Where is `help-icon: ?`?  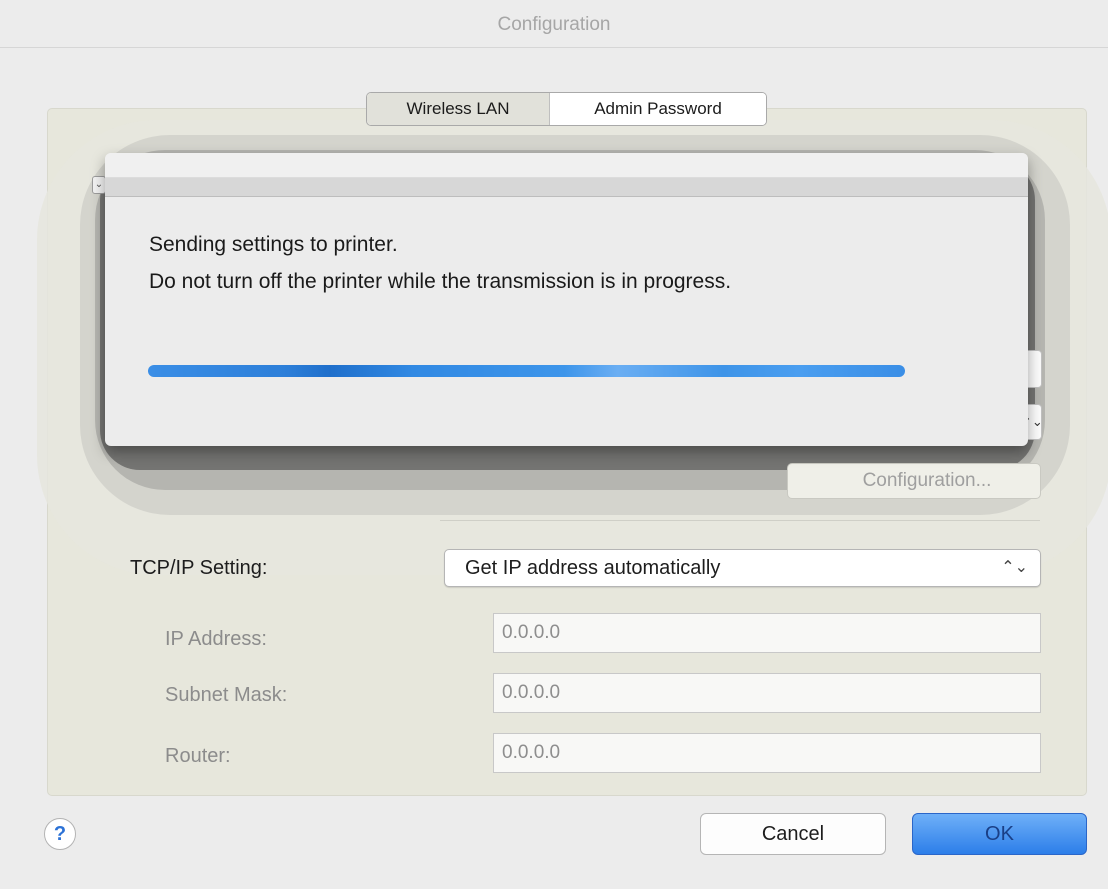
help-icon: ? is located at coordinates (60, 834).